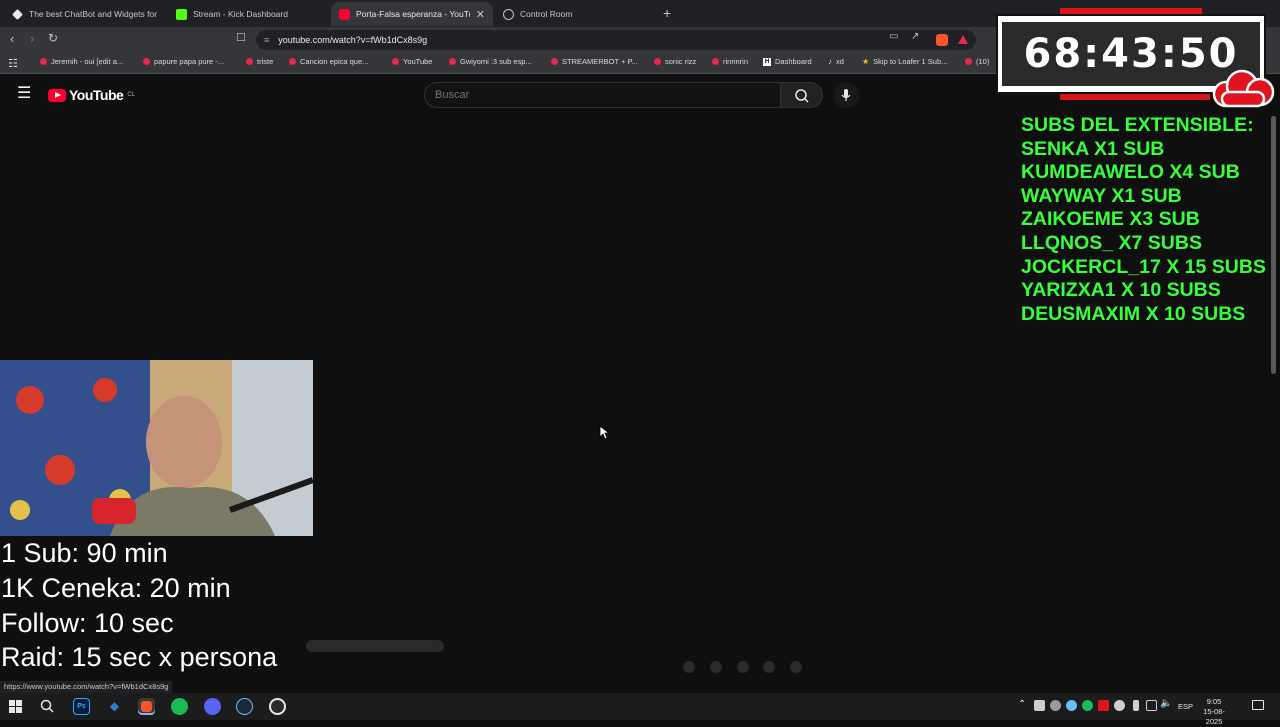  I want to click on apps-grid-icon: ☷, so click(13, 63).